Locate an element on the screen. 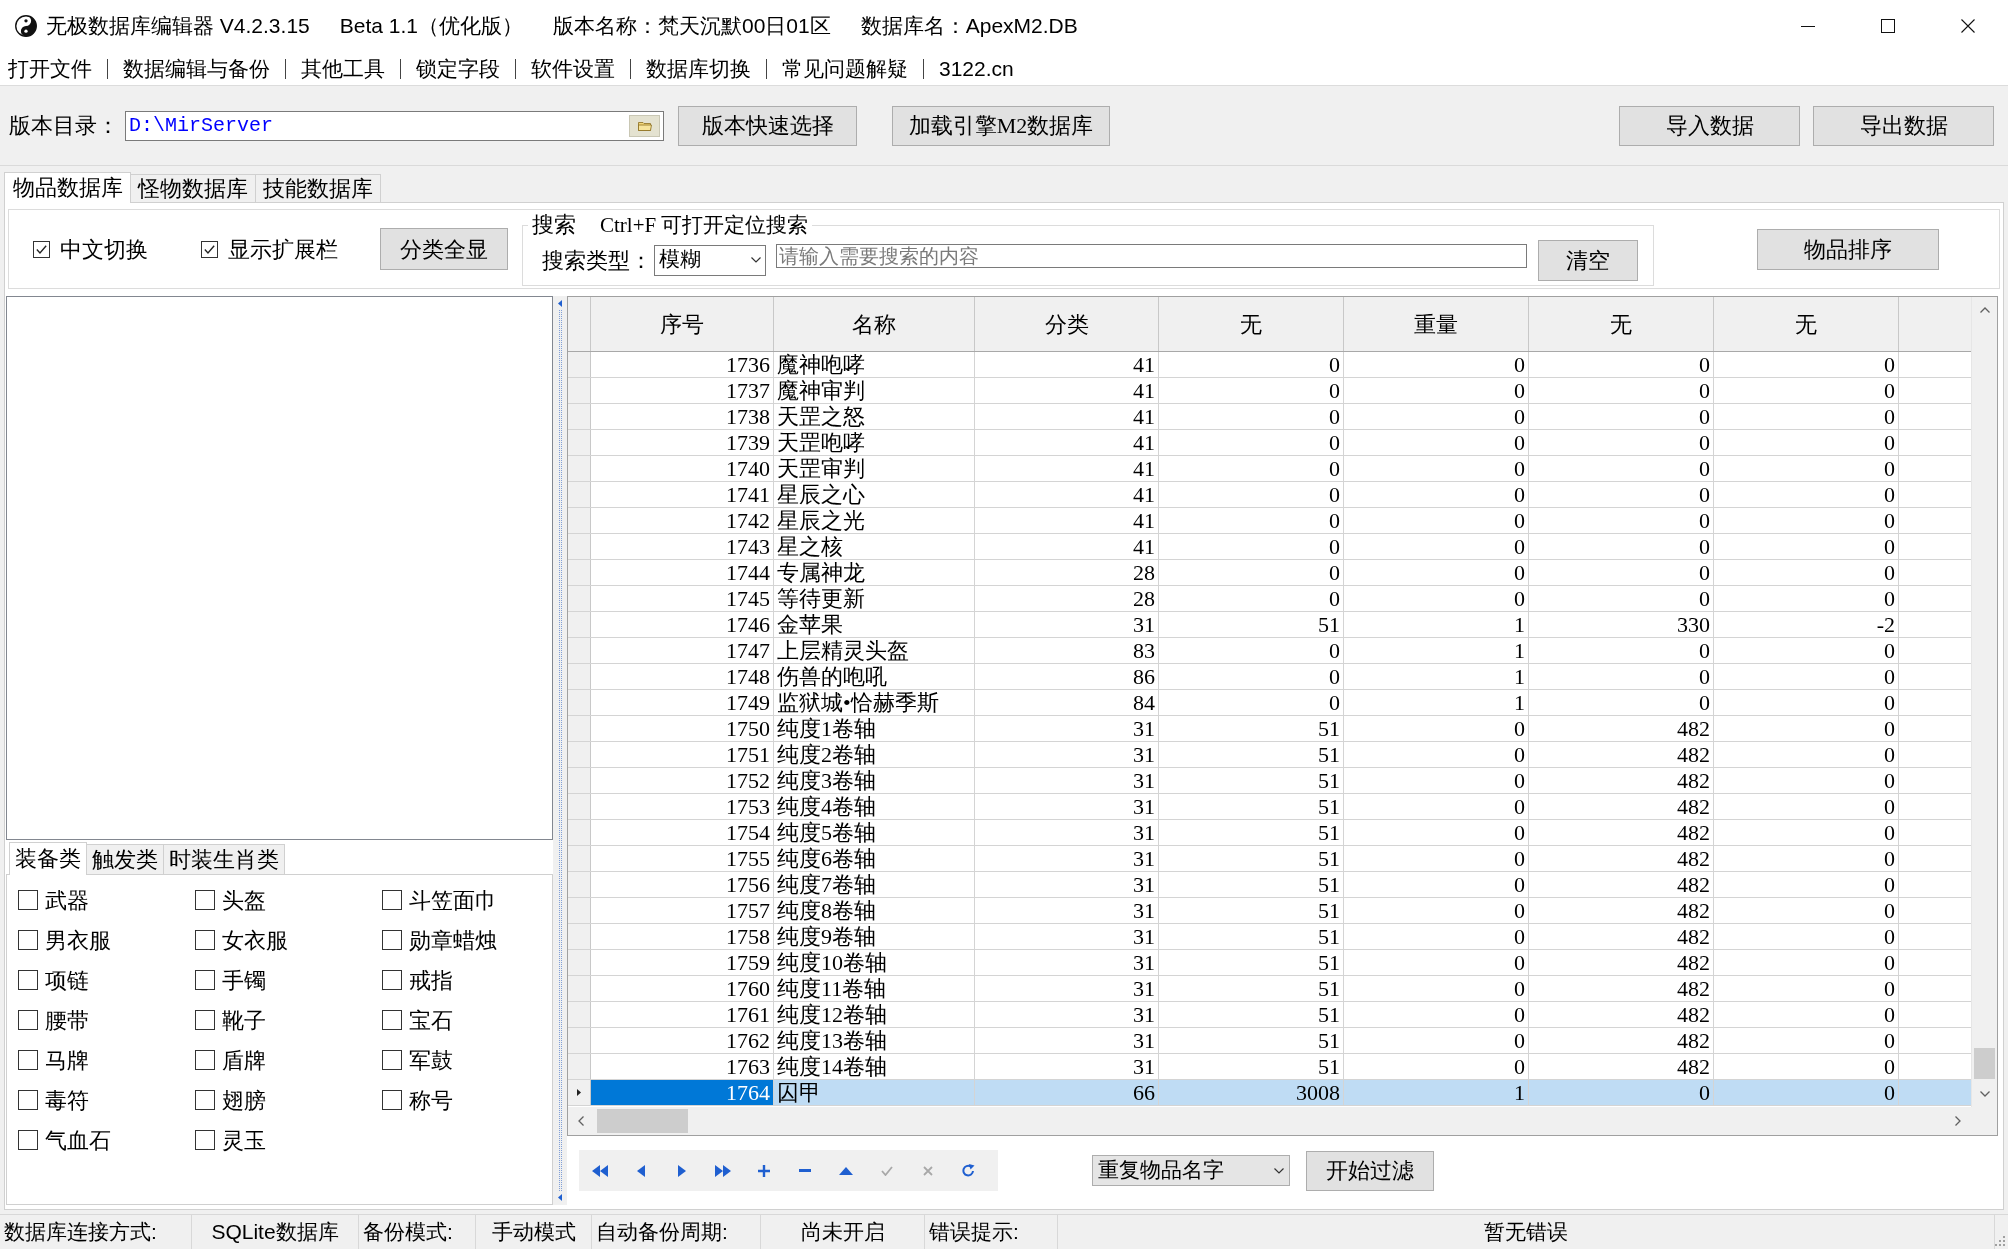 The width and height of the screenshot is (2008, 1249). table-row: 1759 纯度10卷轴 31 51 0 482 0 is located at coordinates (1269, 963).